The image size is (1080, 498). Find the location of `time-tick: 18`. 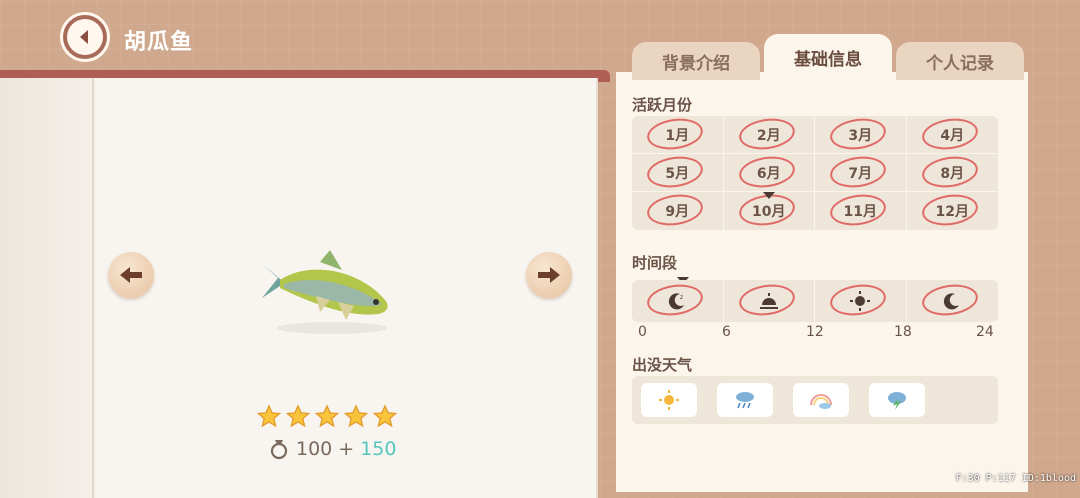

time-tick: 18 is located at coordinates (903, 332).